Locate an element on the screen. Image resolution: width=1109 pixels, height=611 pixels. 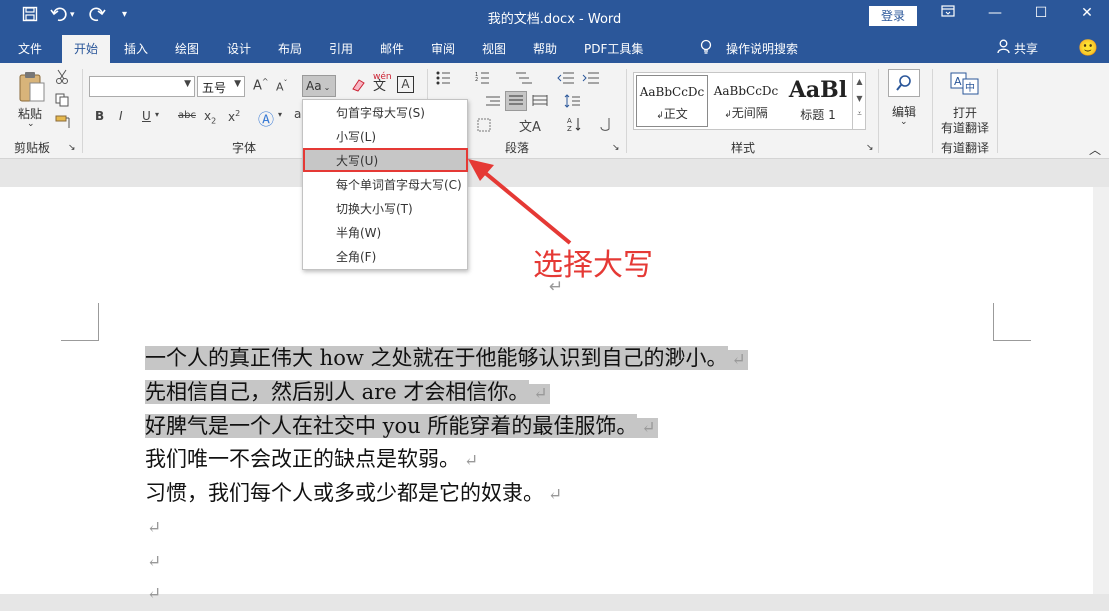
paste-dropdown-icon: ⌄ is located at coordinates (31, 124).